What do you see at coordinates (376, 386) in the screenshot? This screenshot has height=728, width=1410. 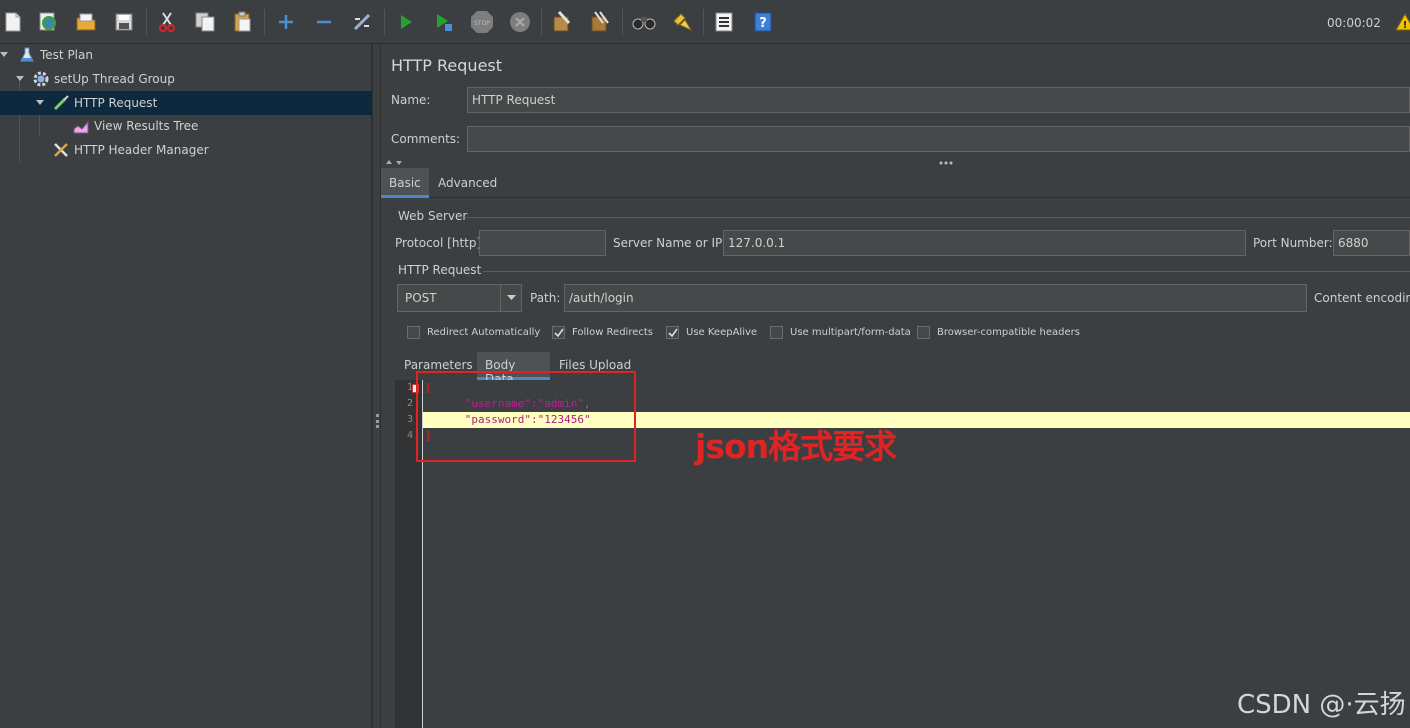 I see `panel-splitter` at bounding box center [376, 386].